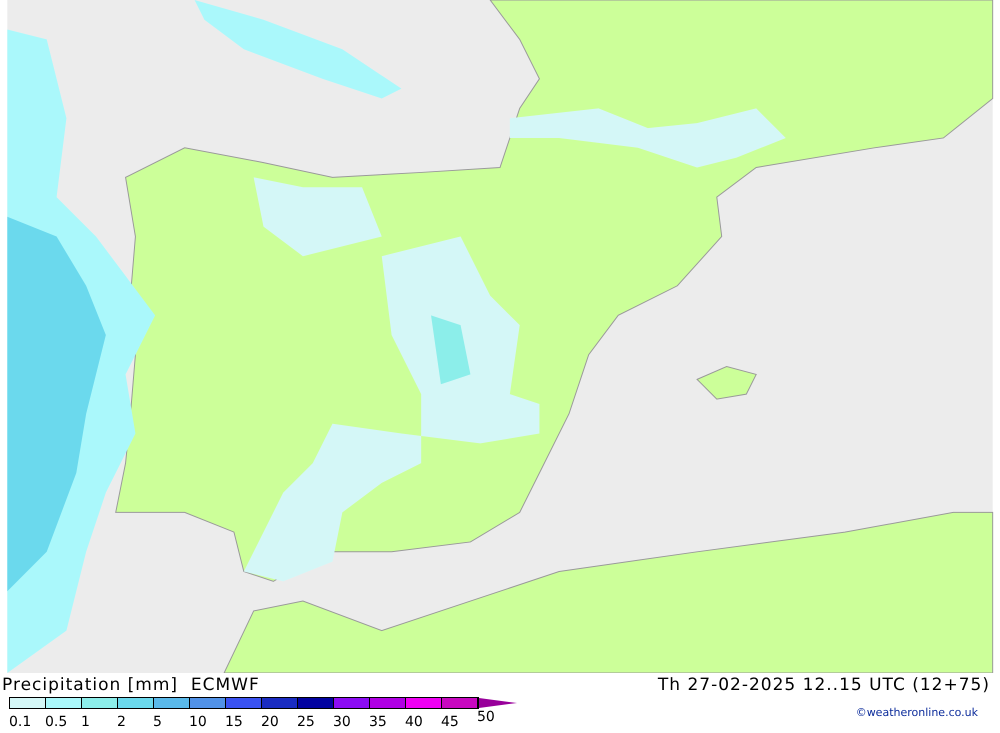  I want to click on map-title: Precipitation [mm] ECMWF, so click(131, 685).